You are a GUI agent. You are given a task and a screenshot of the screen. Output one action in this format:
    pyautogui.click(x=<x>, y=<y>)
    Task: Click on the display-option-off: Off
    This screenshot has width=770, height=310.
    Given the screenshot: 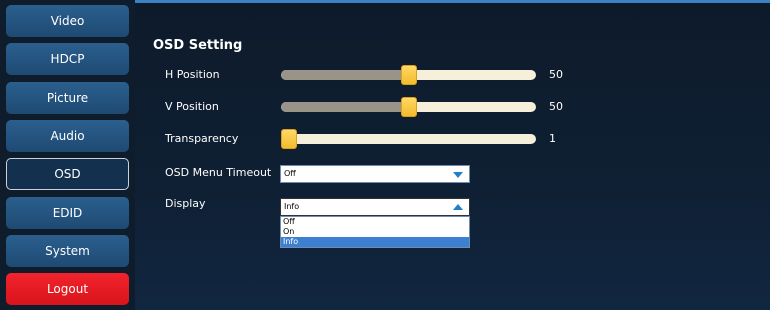 What is the action you would take?
    pyautogui.click(x=375, y=222)
    